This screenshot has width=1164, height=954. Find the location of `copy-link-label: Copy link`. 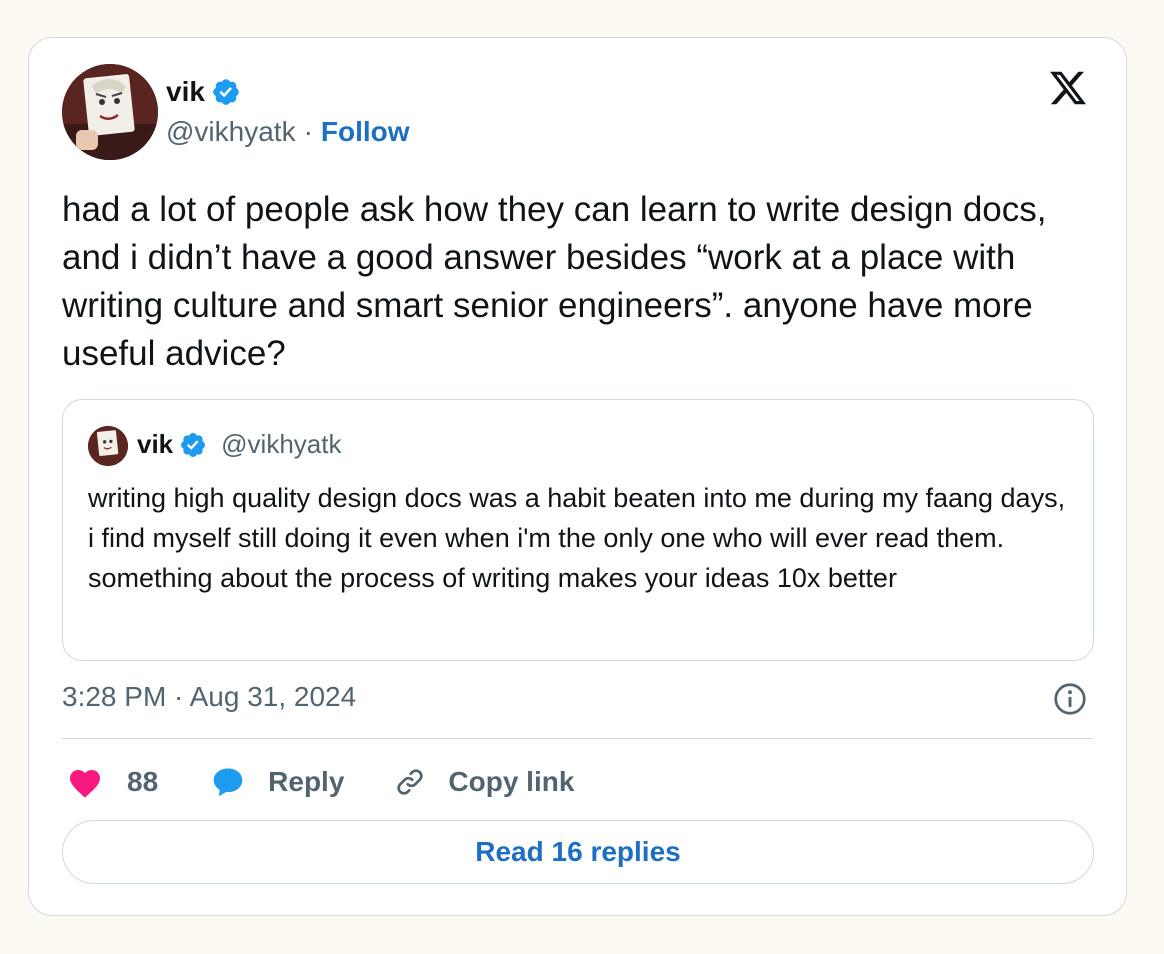

copy-link-label: Copy link is located at coordinates (511, 781).